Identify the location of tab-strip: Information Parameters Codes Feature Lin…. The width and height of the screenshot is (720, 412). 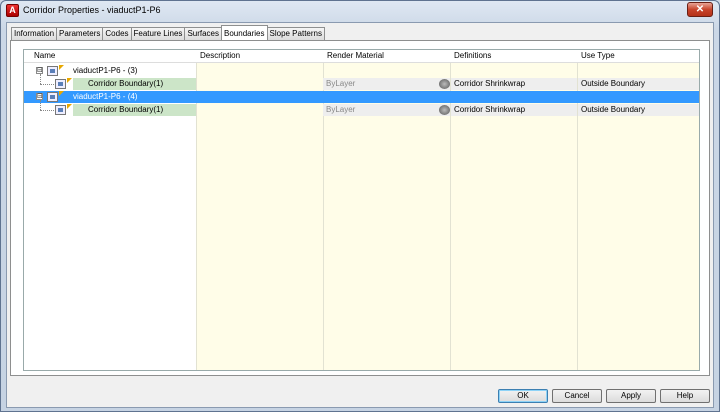
(168, 32).